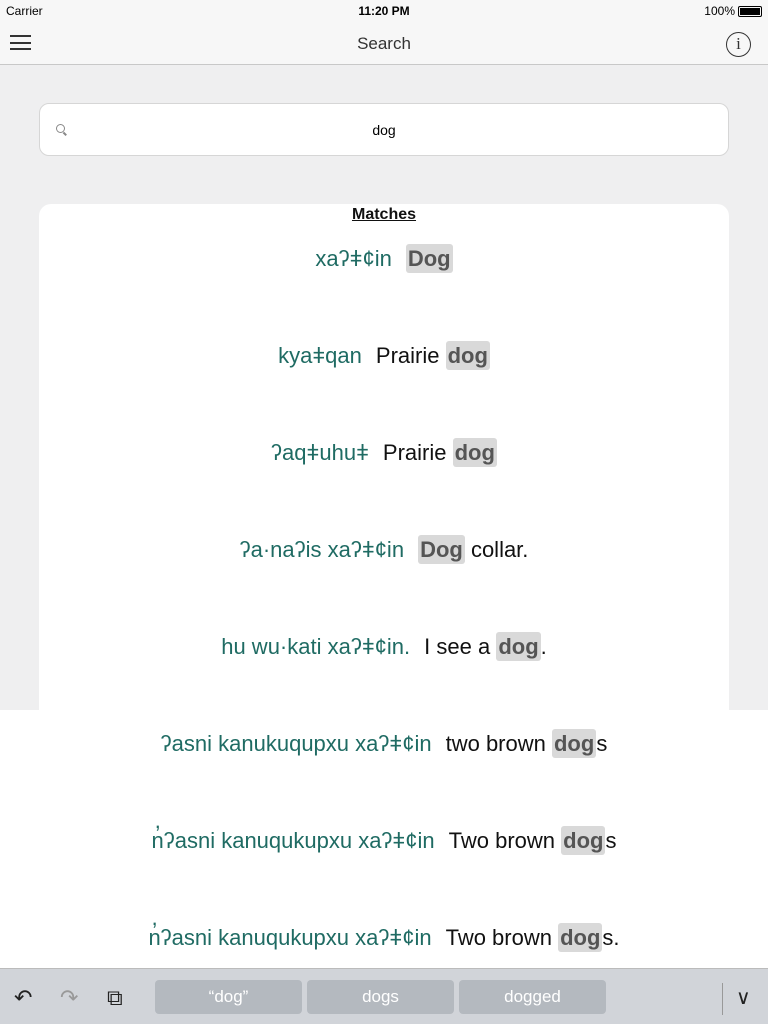 The height and width of the screenshot is (1024, 768). I want to click on native-term: ʔaqǂuhuǂ, so click(320, 452).